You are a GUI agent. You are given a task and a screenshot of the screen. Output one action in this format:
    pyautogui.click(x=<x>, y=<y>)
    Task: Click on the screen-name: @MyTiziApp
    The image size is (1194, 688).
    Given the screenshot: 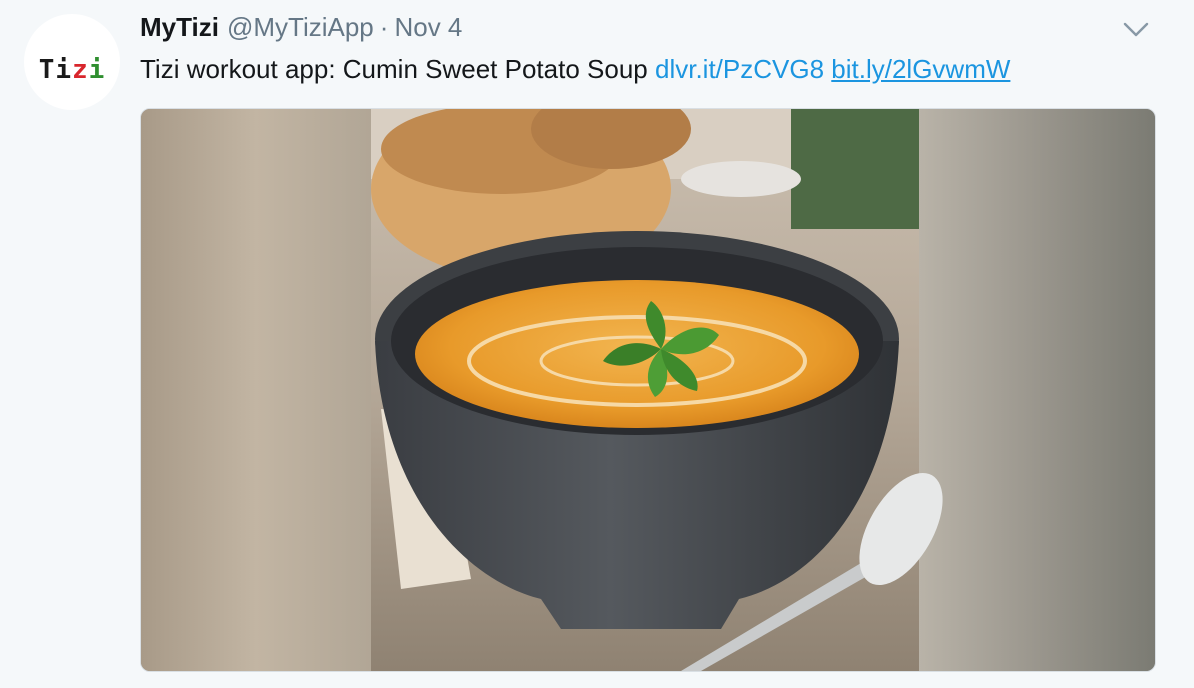 What is the action you would take?
    pyautogui.click(x=300, y=27)
    